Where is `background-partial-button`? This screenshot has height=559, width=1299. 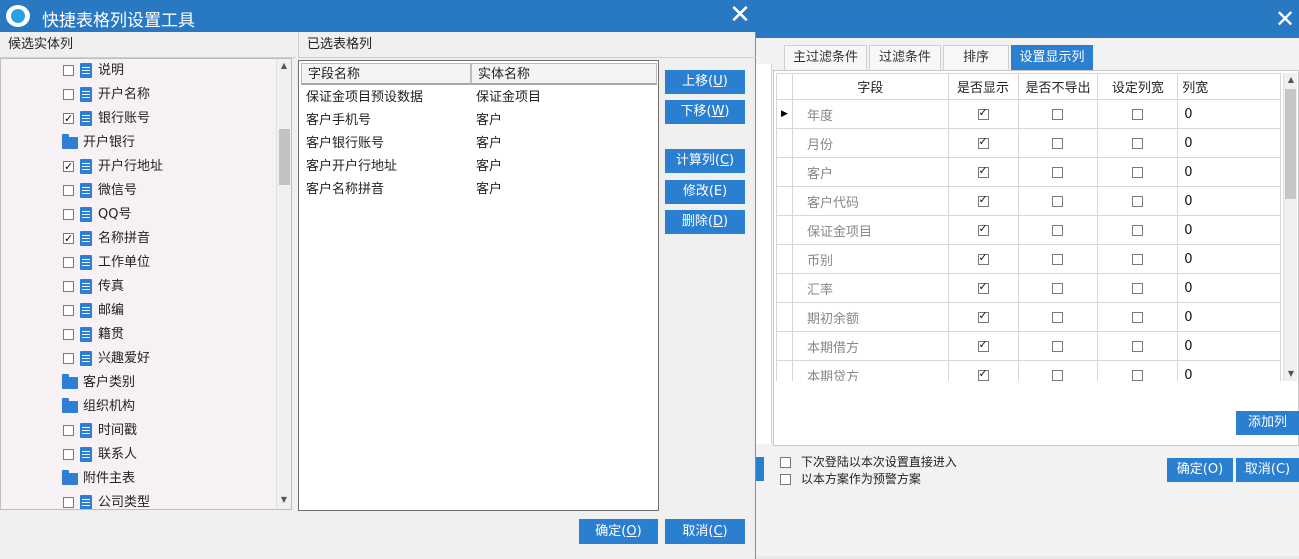
background-partial-button is located at coordinates (760, 469).